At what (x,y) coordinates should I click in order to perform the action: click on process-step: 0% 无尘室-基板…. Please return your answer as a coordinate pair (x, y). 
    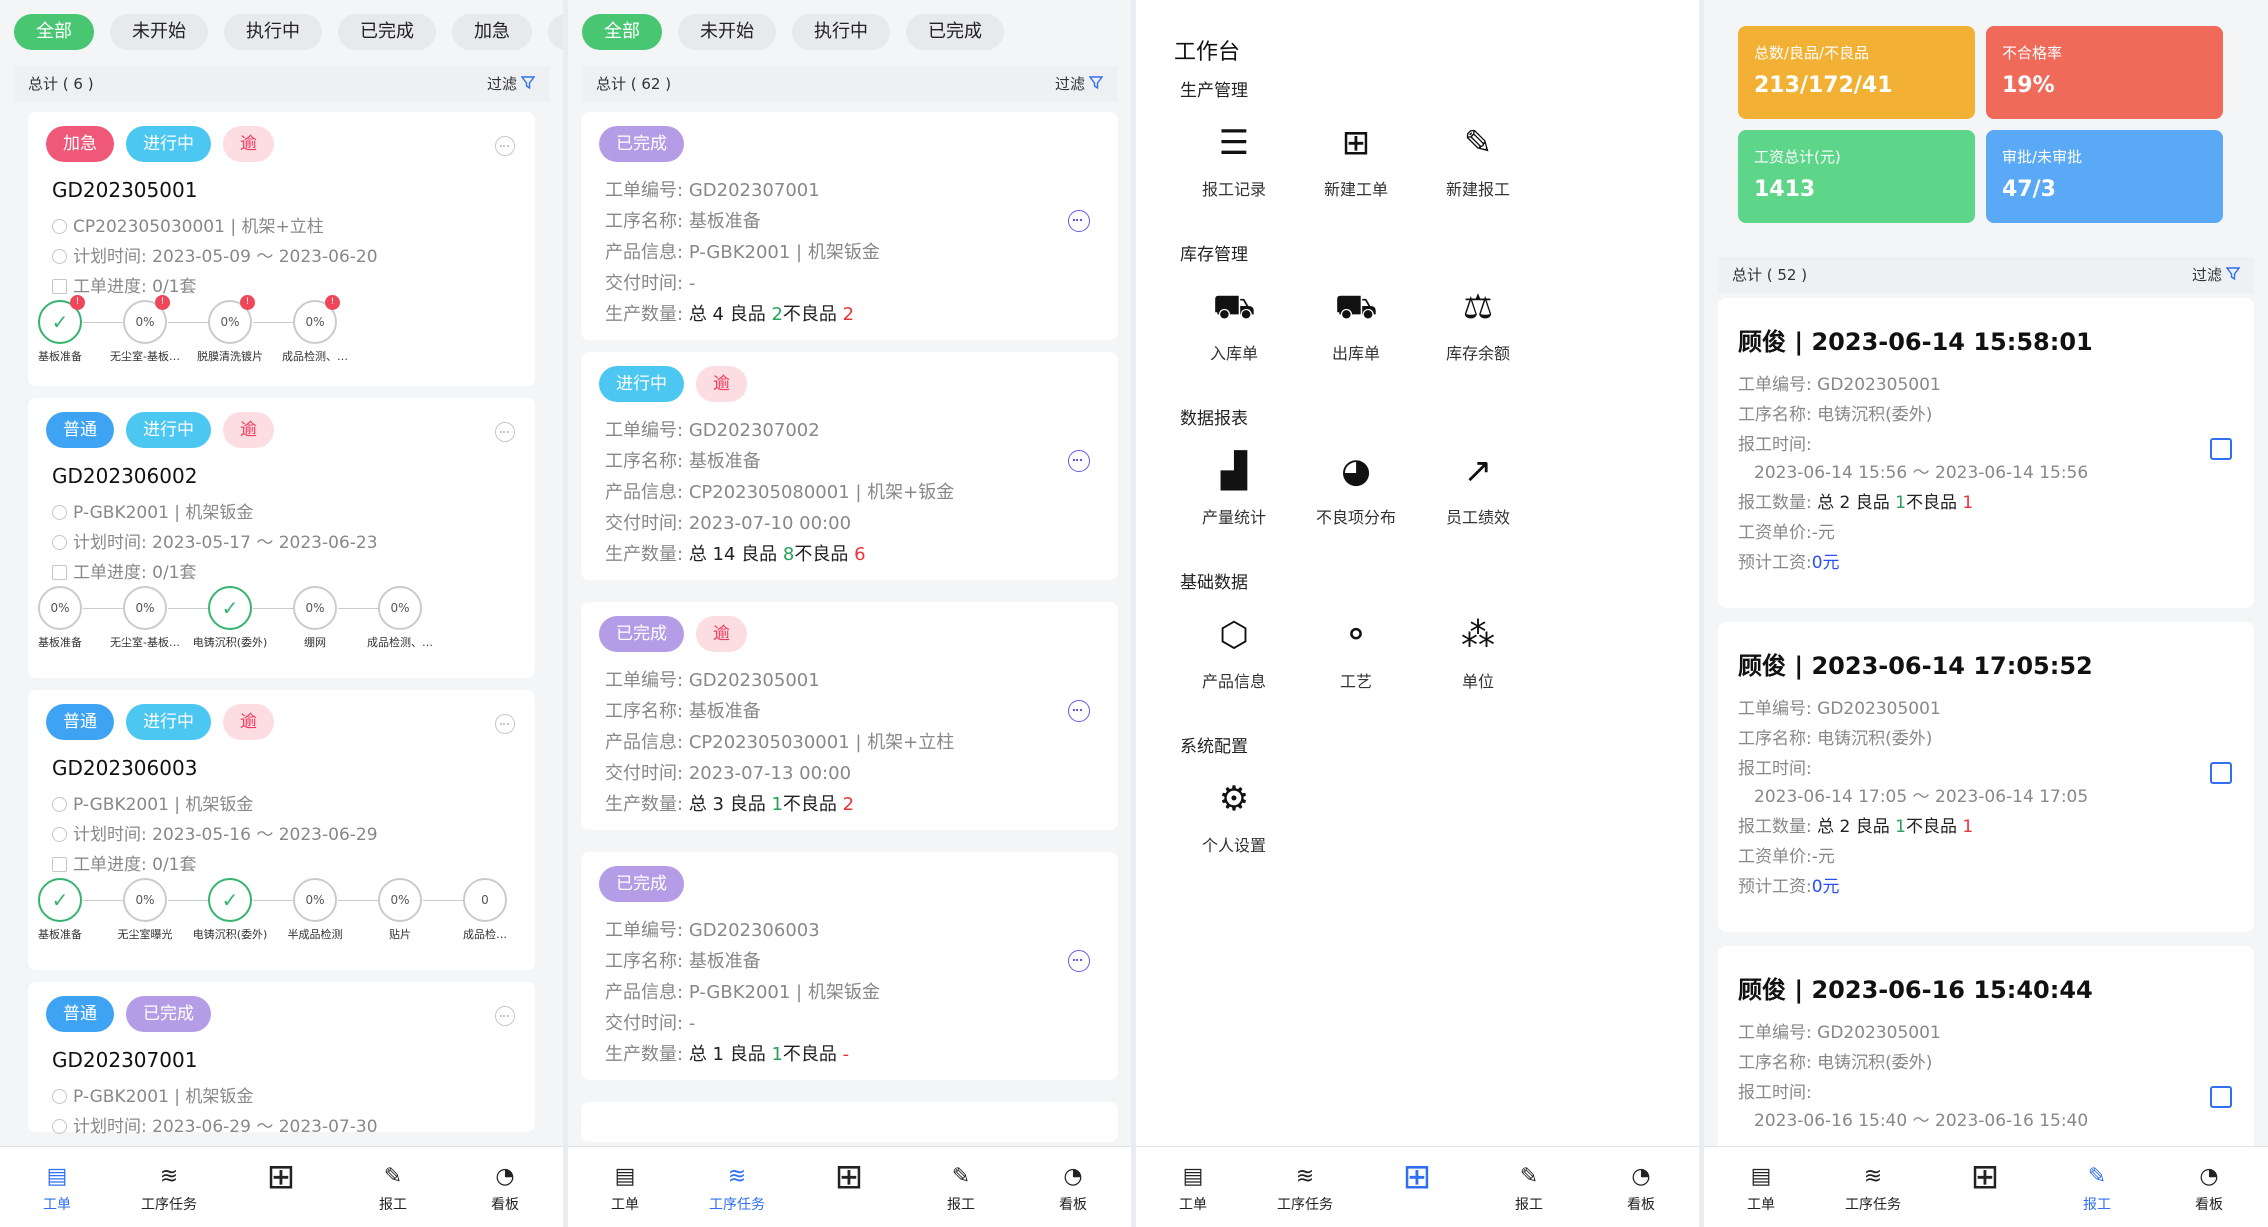
    Looking at the image, I should click on (145, 618).